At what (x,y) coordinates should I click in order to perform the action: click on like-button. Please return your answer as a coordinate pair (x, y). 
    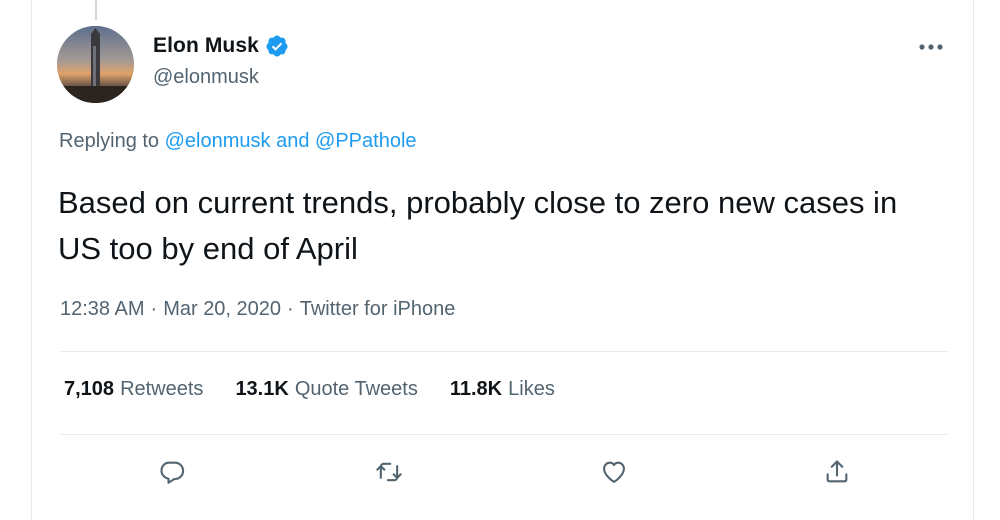
    Looking at the image, I should click on (614, 472).